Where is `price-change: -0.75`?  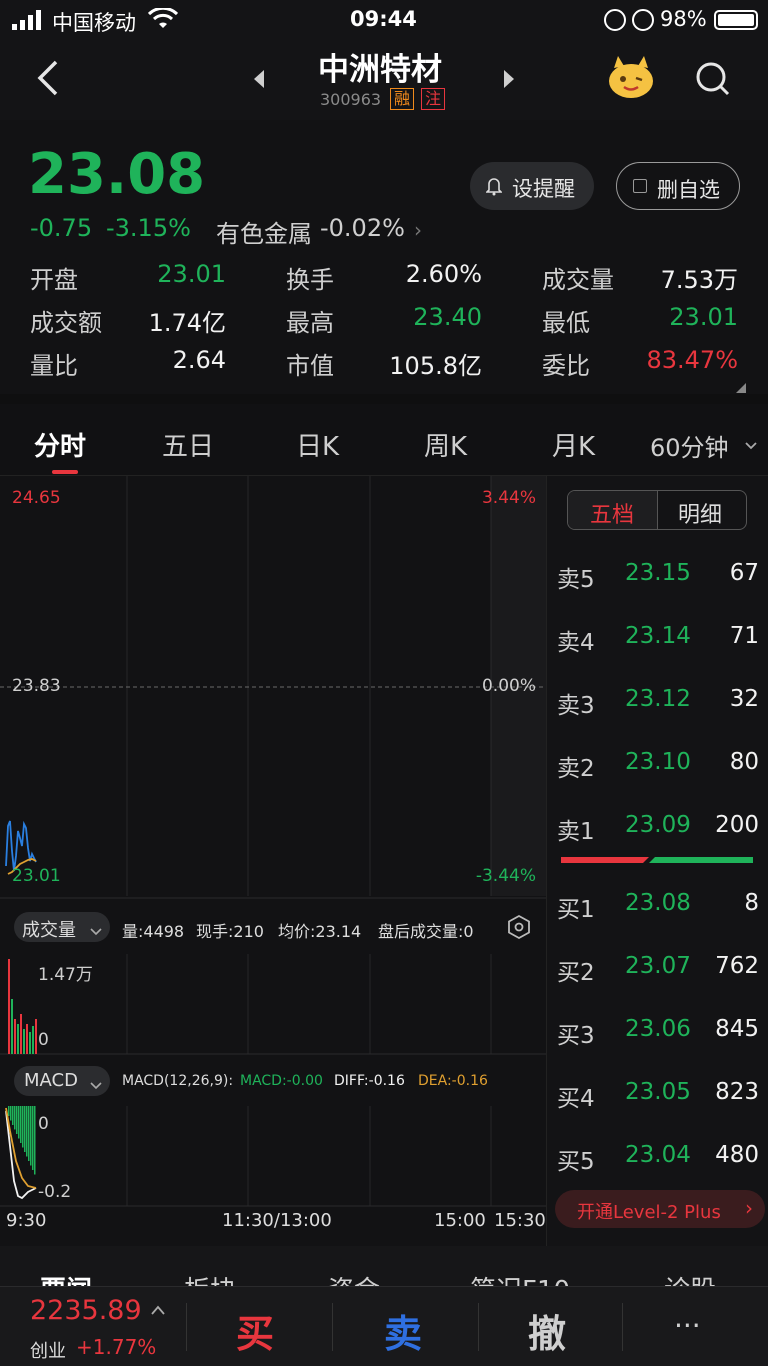 price-change: -0.75 is located at coordinates (61, 228).